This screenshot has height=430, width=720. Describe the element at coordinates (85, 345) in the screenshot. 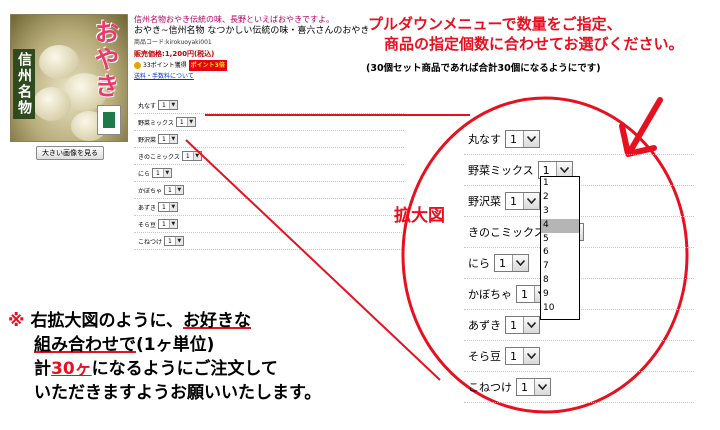

I see `instruction-emphasis: 組み合わせで` at that location.